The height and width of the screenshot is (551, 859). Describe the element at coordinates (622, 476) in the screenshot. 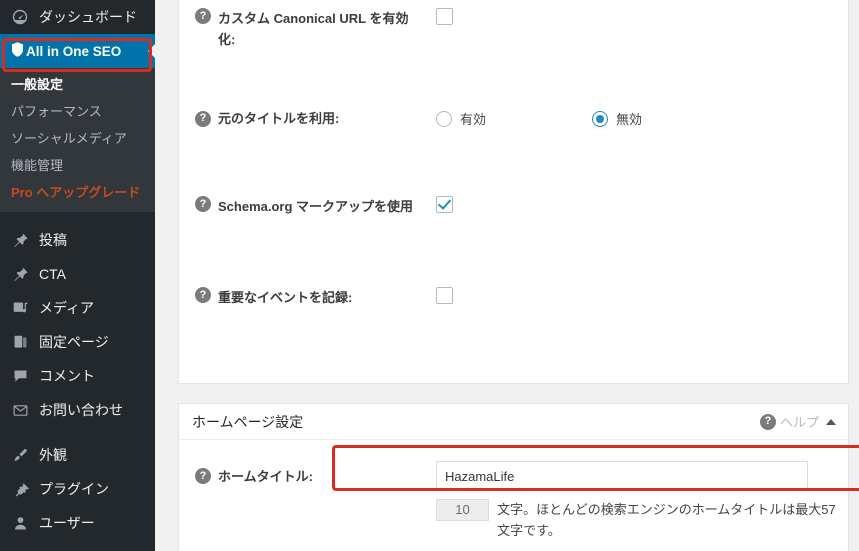

I see `home-title-input` at that location.